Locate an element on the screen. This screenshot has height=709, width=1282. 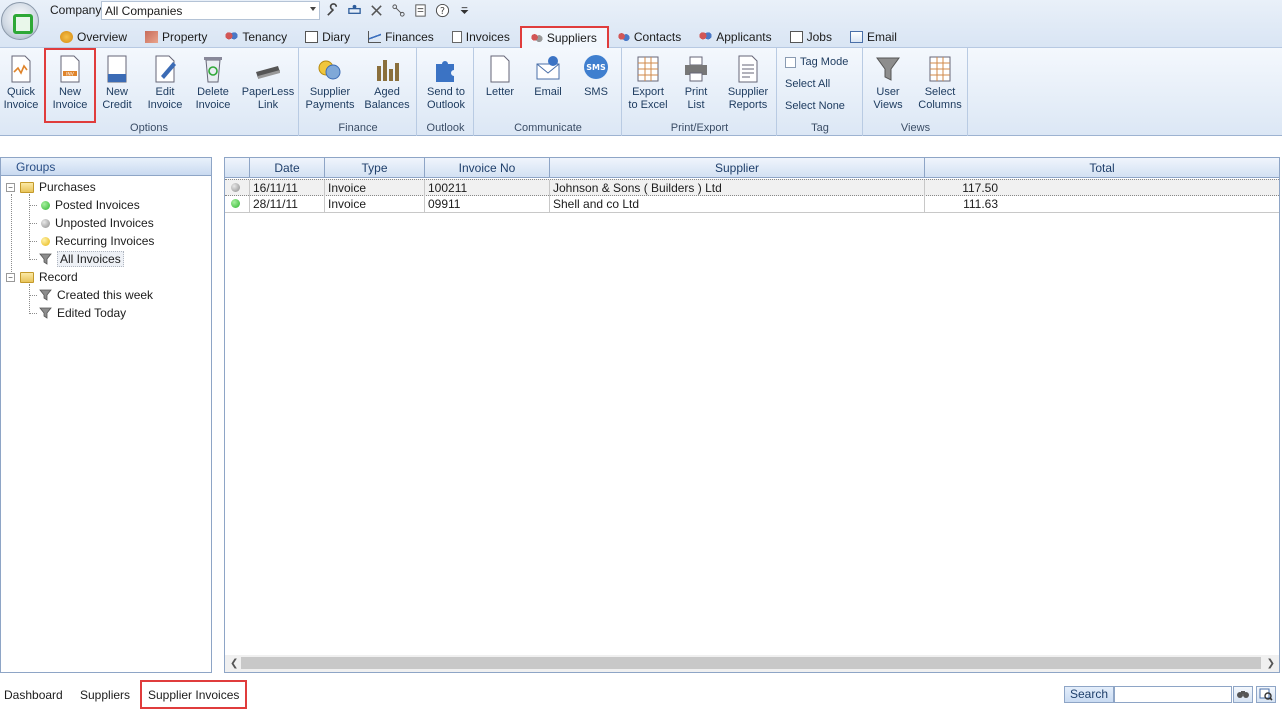
new-invoice-button: INV New Invoice is located at coordinates (70, 85).